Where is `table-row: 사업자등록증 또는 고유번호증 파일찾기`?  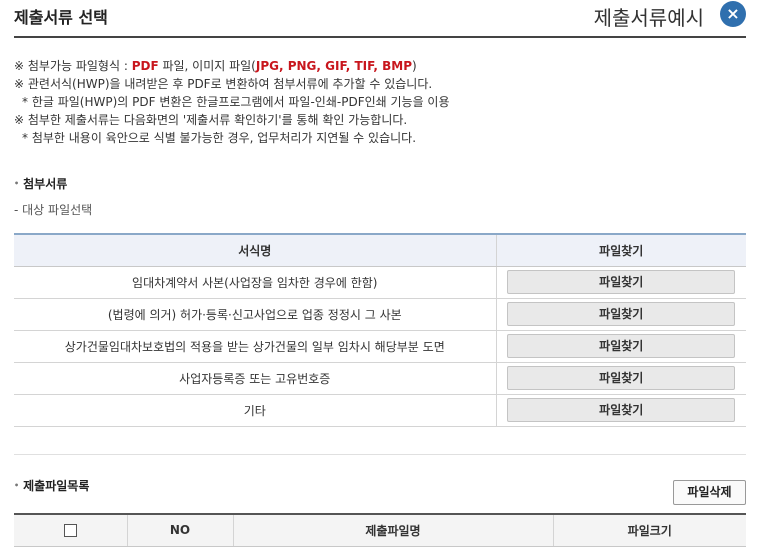
table-row: 사업자등록증 또는 고유번호증 파일찾기 is located at coordinates (380, 378).